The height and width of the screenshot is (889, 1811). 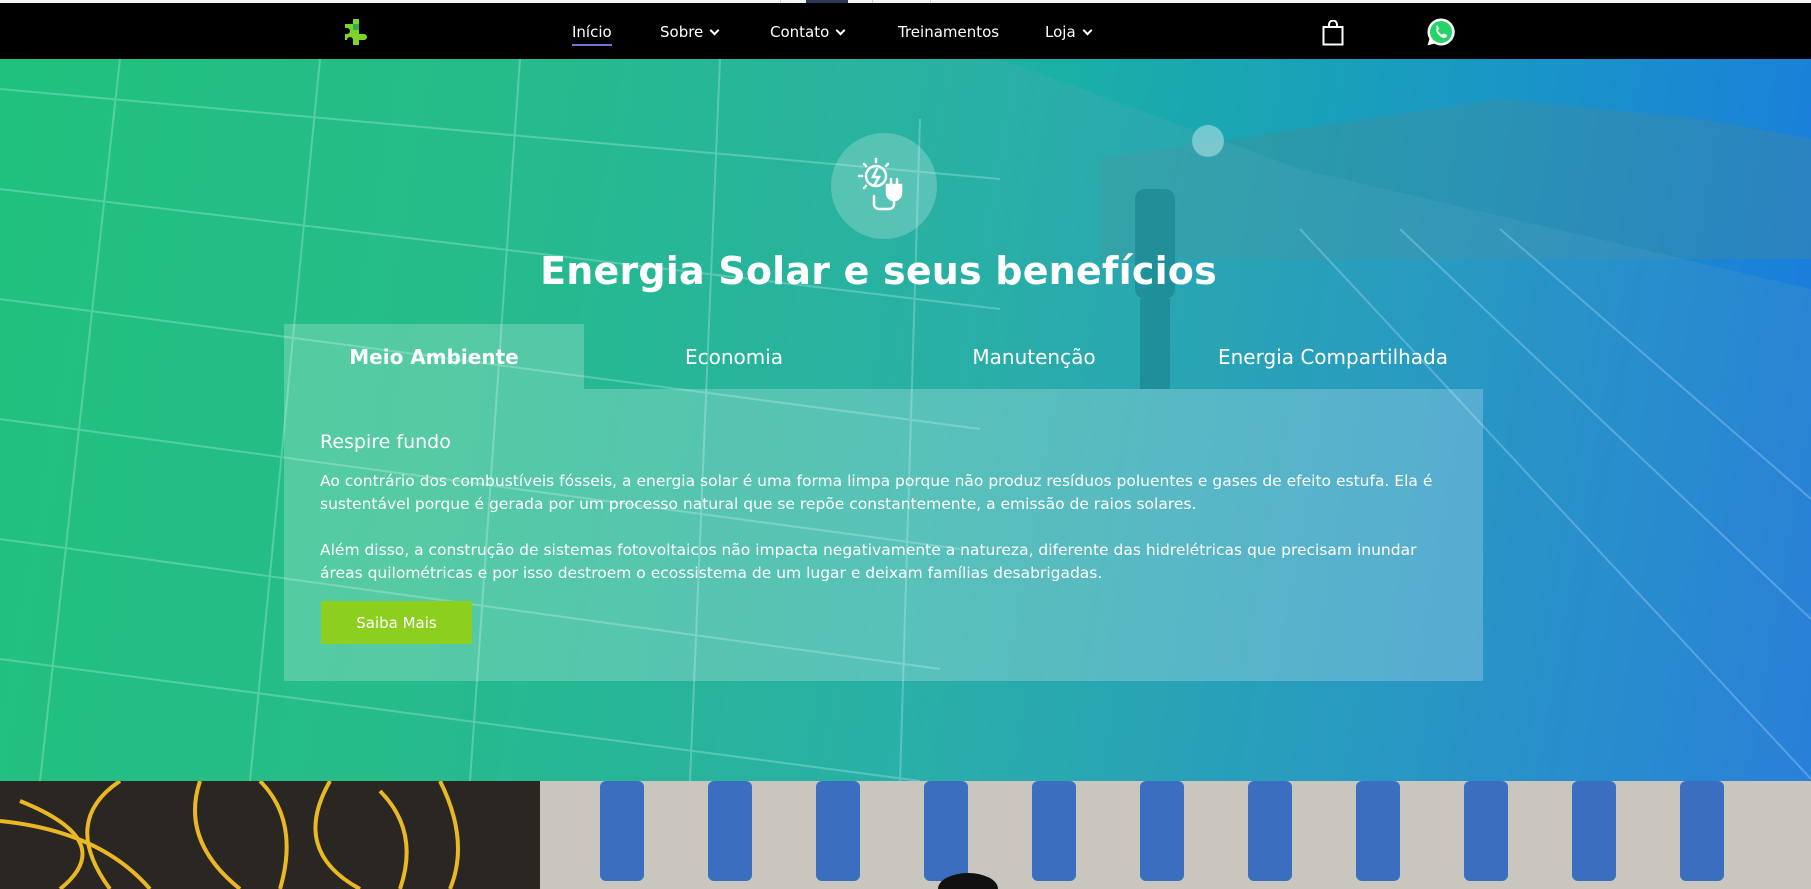 What do you see at coordinates (878, 271) in the screenshot?
I see `hero-title: Energia Solar e seus benefícios` at bounding box center [878, 271].